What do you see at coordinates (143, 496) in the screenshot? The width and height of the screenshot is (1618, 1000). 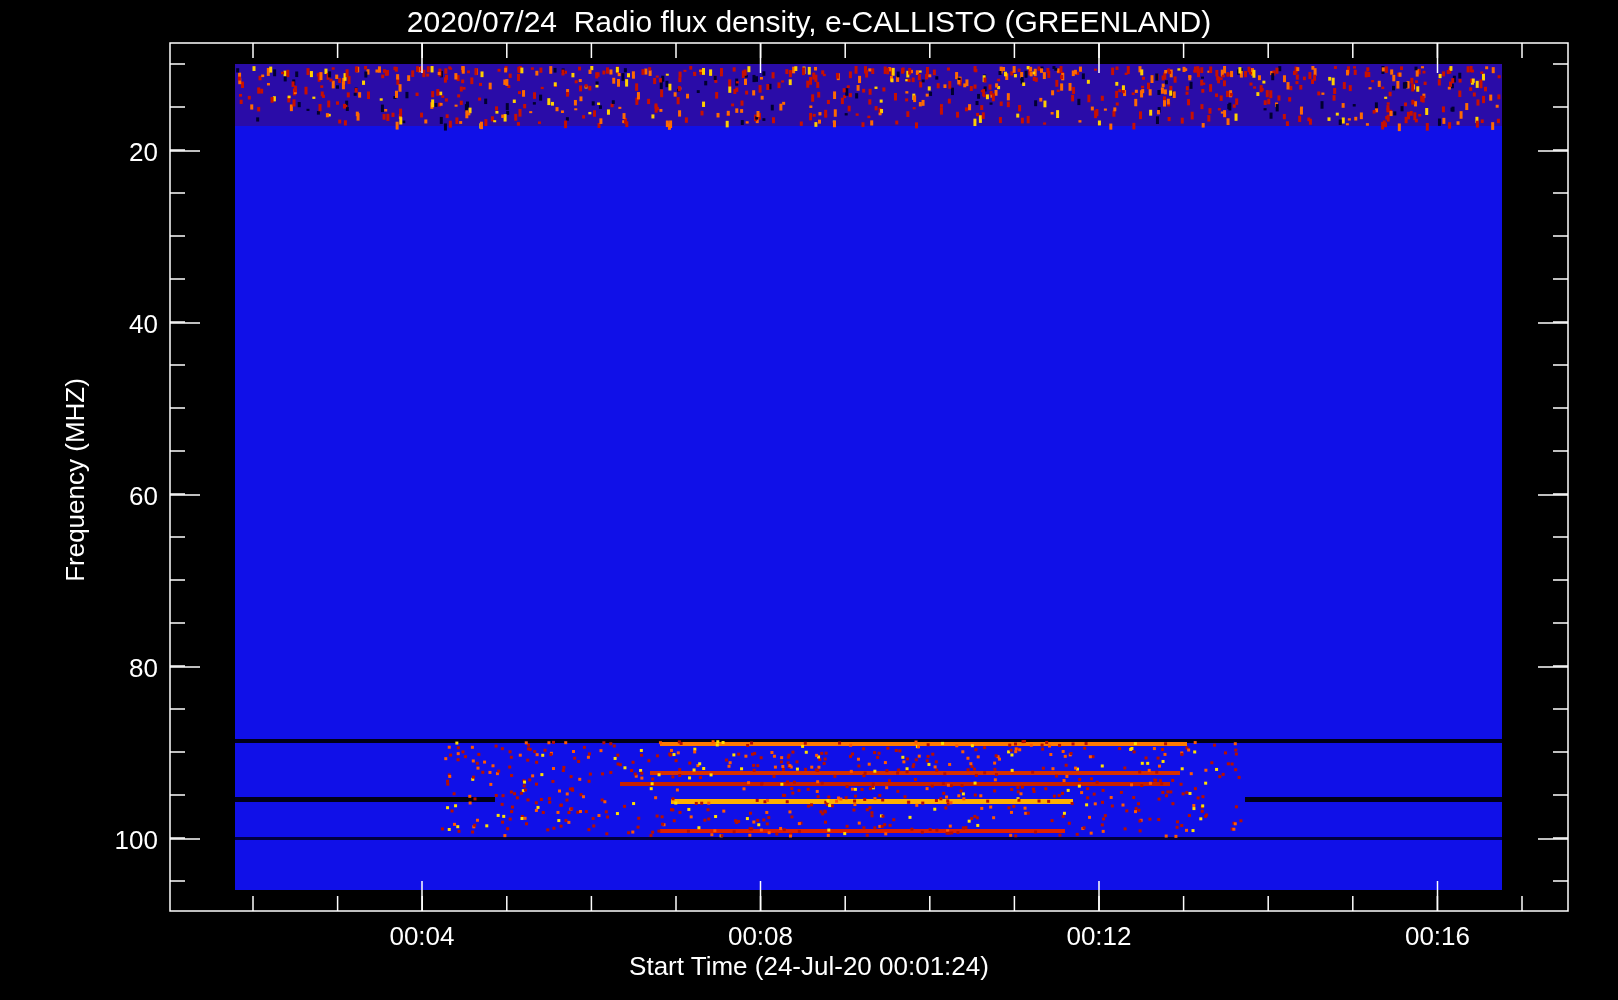 I see `y-tick-label: 60` at bounding box center [143, 496].